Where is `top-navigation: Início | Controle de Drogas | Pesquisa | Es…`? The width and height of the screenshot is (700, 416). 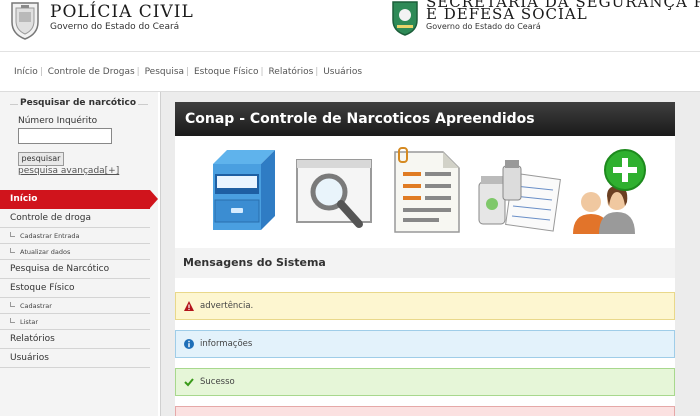
top-navigation: Início | Controle de Drogas | Pesquisa | Es… is located at coordinates (350, 72).